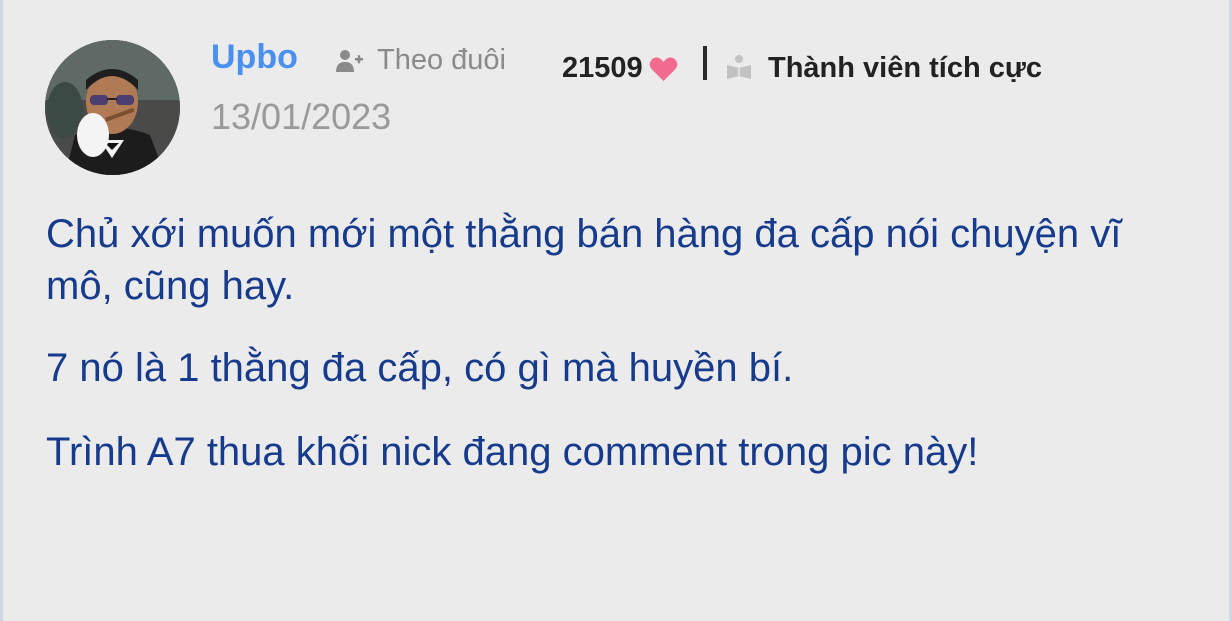  Describe the element at coordinates (441, 60) in the screenshot. I see `follow-label: Theo đuôi` at that location.